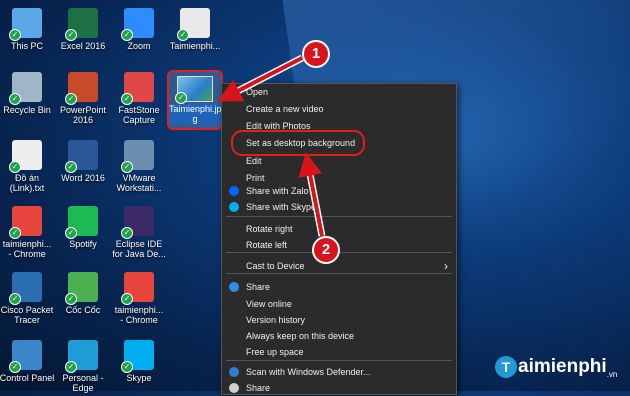  What do you see at coordinates (277, 191) in the screenshot?
I see `menu-item-label: Share with Zalo` at bounding box center [277, 191].